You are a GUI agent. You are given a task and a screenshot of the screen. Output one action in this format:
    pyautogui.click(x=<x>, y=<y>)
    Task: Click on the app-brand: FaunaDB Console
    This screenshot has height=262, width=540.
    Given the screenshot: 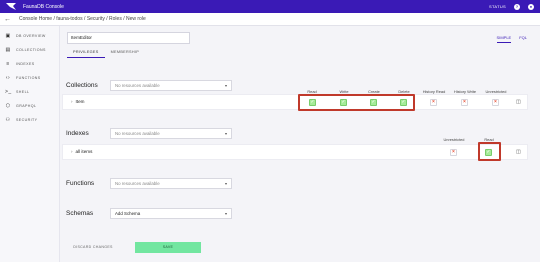 What is the action you would take?
    pyautogui.click(x=43, y=6)
    